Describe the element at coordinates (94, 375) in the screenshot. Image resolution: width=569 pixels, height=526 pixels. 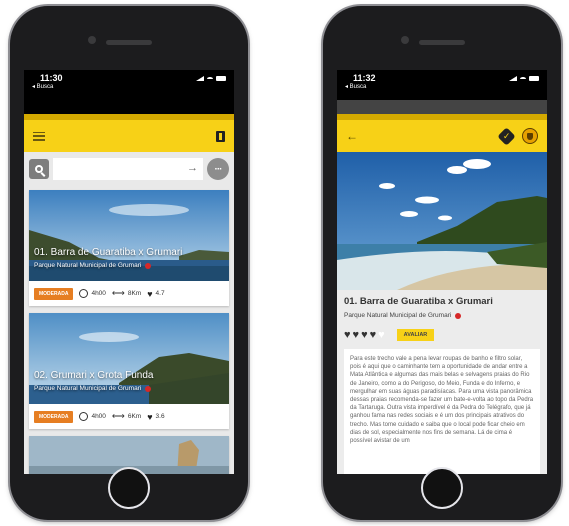
I see `route-title: 02. Grumari x Grota Funda` at that location.